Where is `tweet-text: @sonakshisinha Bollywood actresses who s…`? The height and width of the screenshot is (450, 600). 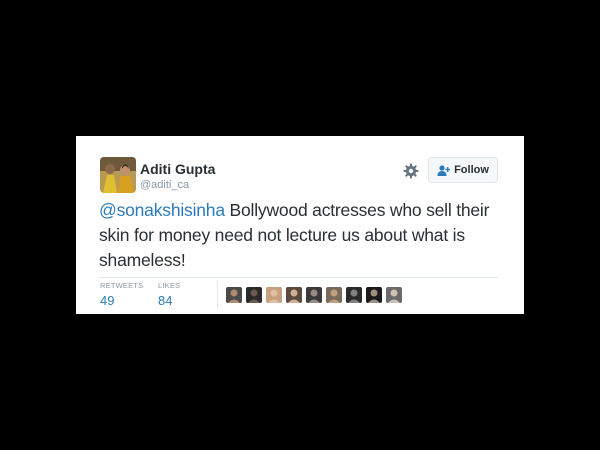
tweet-text: @sonakshisinha Bollywood actresses who s… is located at coordinates (304, 235).